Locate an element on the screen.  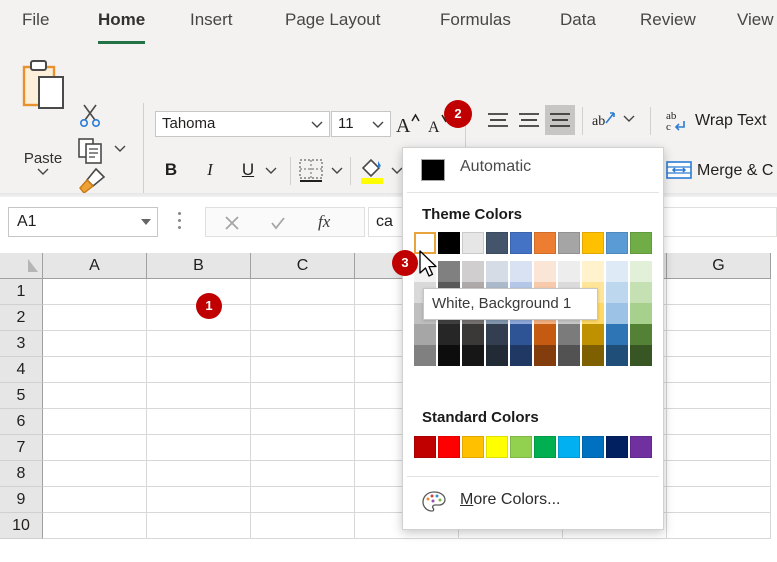
font-name-chevron-down-icon is located at coordinates (317, 125).